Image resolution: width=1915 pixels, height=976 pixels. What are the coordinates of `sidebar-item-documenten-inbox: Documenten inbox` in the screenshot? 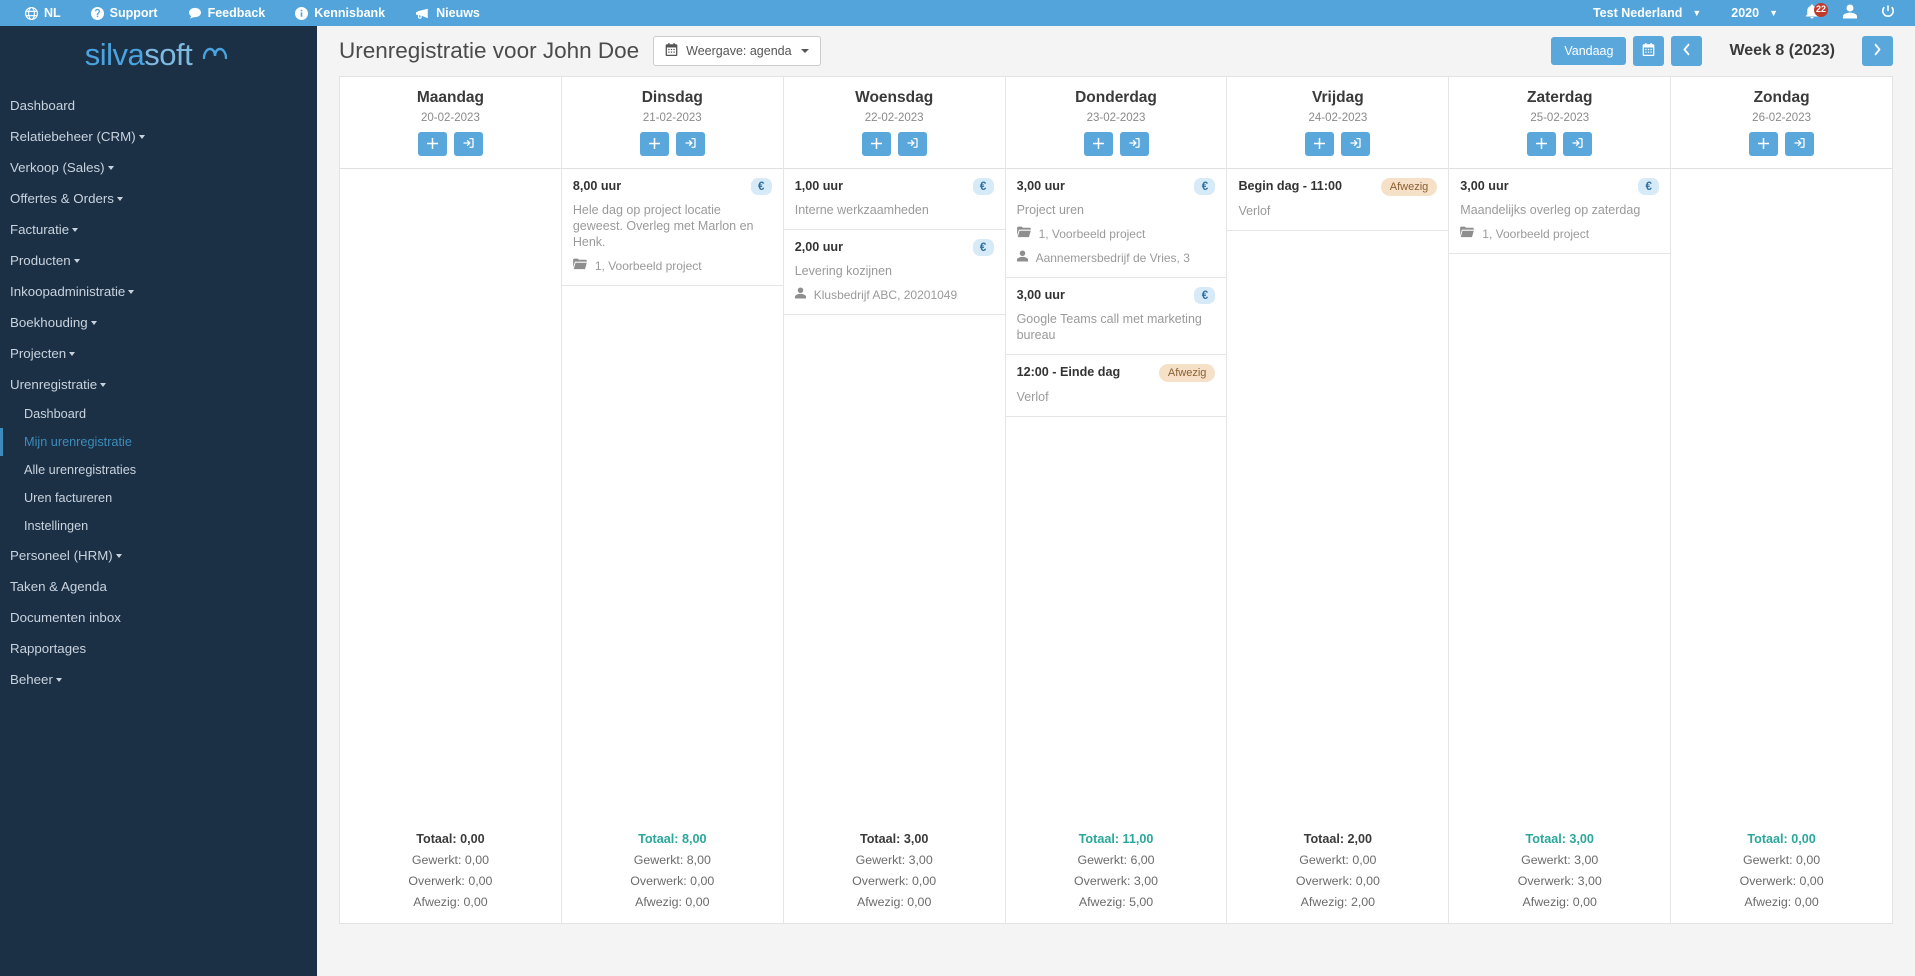 It's located at (158, 617).